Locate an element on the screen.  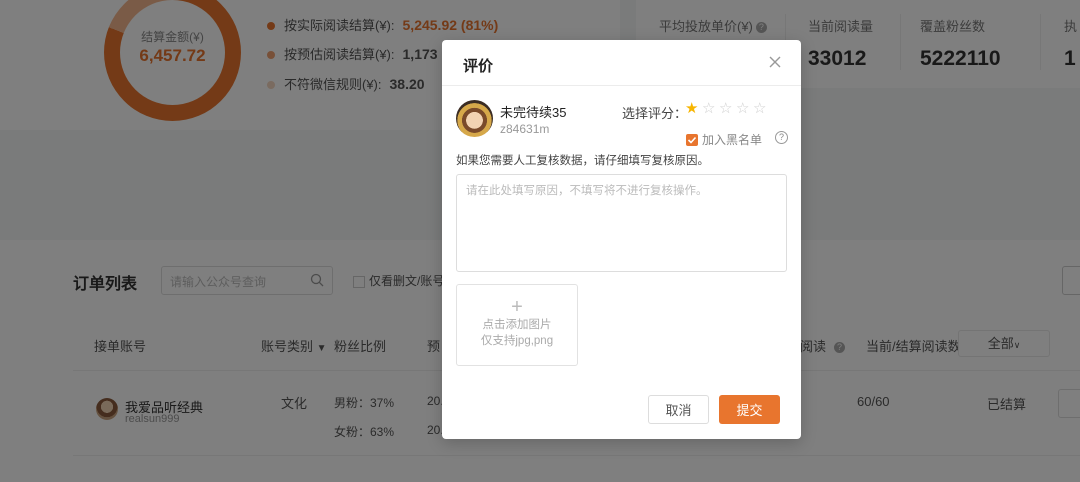
checkbox-checked-icon is located at coordinates (692, 139).